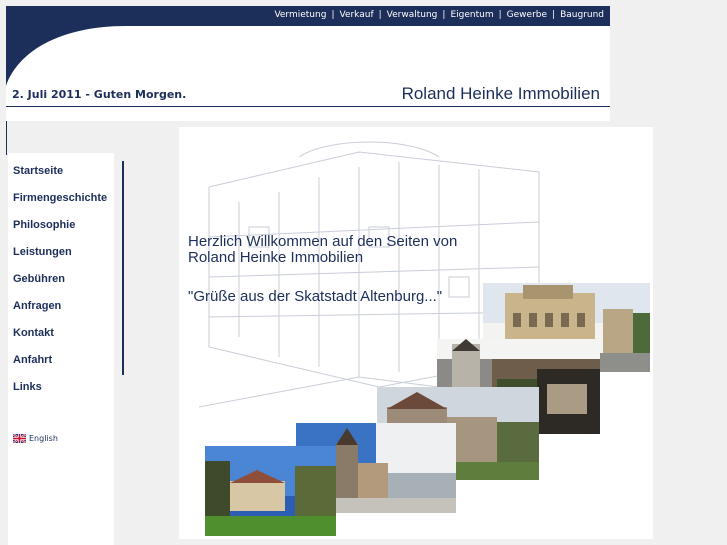 The width and height of the screenshot is (727, 545). Describe the element at coordinates (60, 259) in the screenshot. I see `sidebar-item-leistungen: Leistungen` at that location.